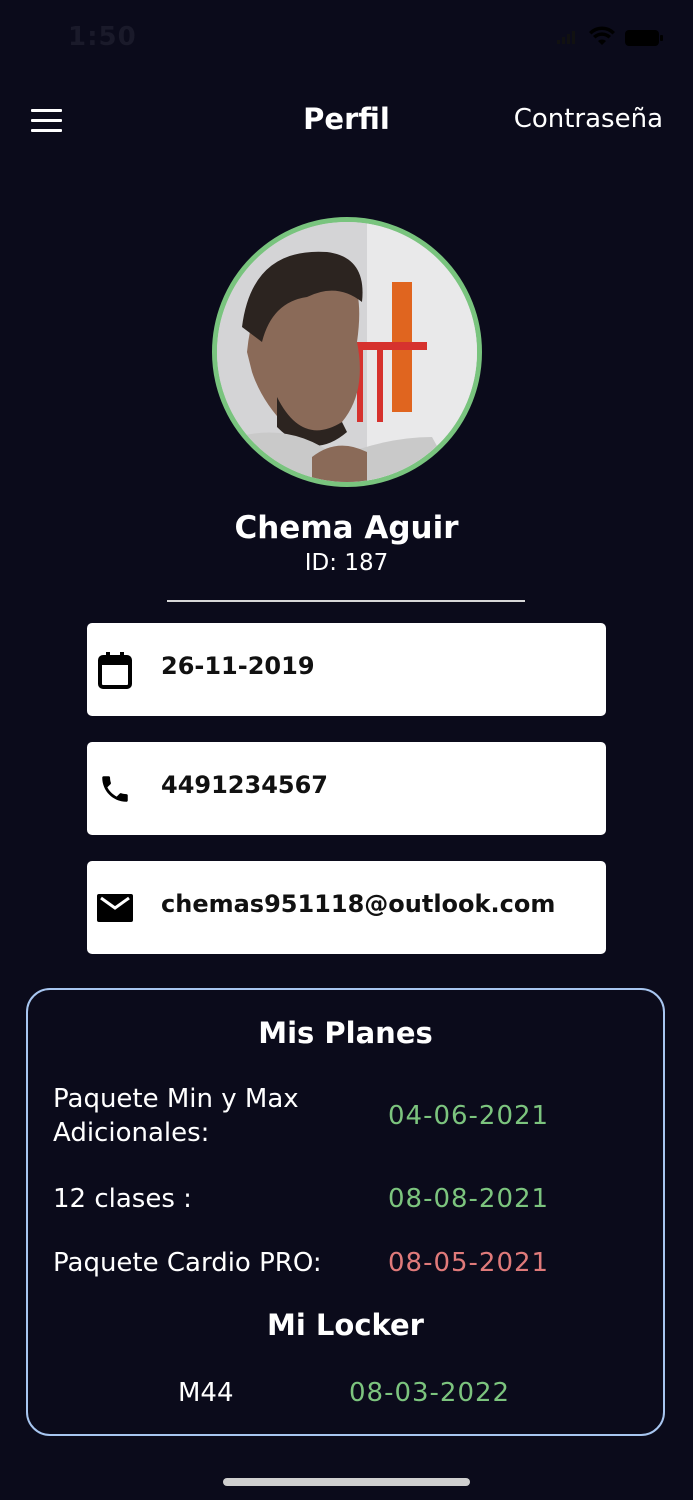 Image resolution: width=693 pixels, height=1500 pixels. Describe the element at coordinates (469, 1199) in the screenshot. I see `plan-expiry-date: 08-08-2021` at that location.